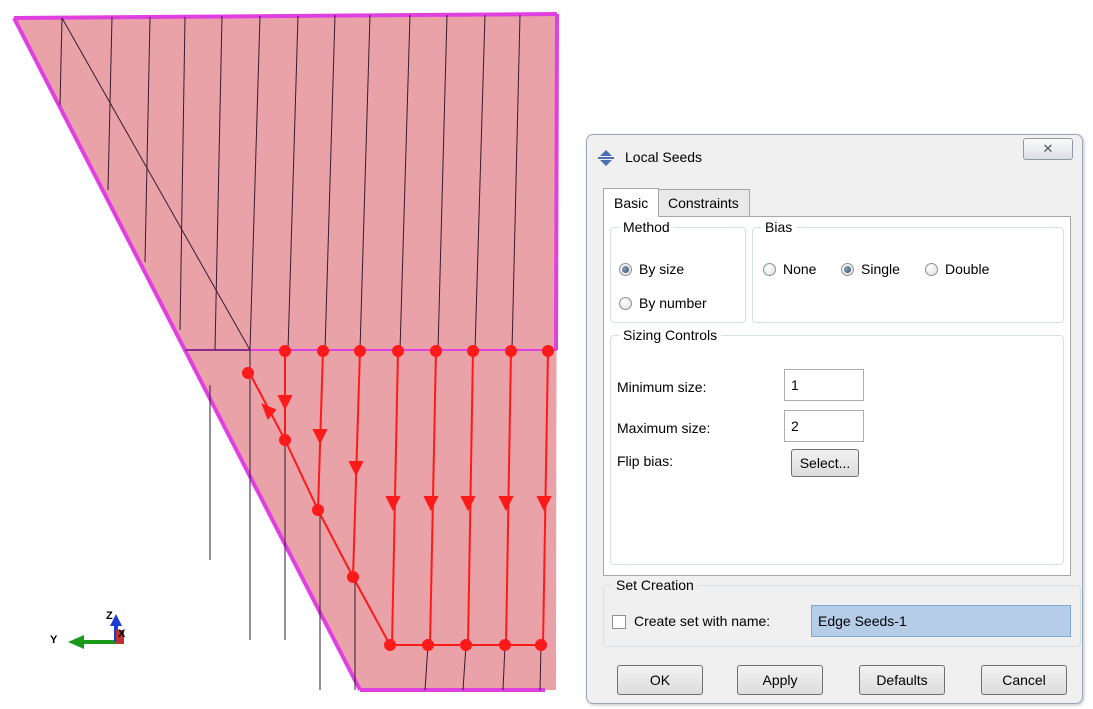 The height and width of the screenshot is (709, 1093). I want to click on defaults-button: Defaults, so click(902, 680).